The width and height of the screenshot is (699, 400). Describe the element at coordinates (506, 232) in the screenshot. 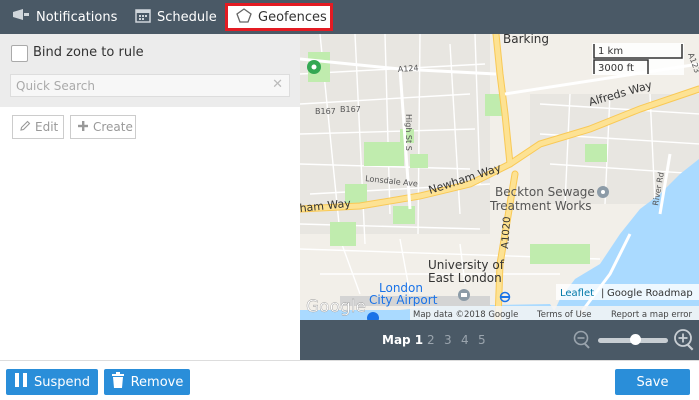

I see `map-label-a1020: A1020` at that location.